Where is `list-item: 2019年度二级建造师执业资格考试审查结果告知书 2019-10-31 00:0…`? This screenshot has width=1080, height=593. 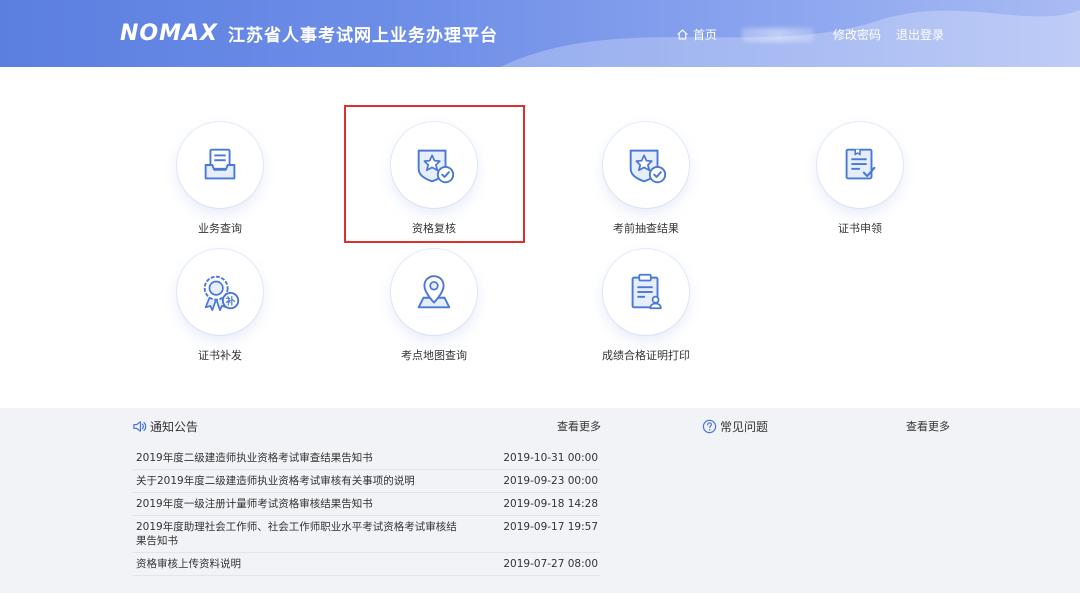
list-item: 2019年度二级建造师执业资格考试审查结果告知书 2019-10-31 00:0… is located at coordinates (366, 458).